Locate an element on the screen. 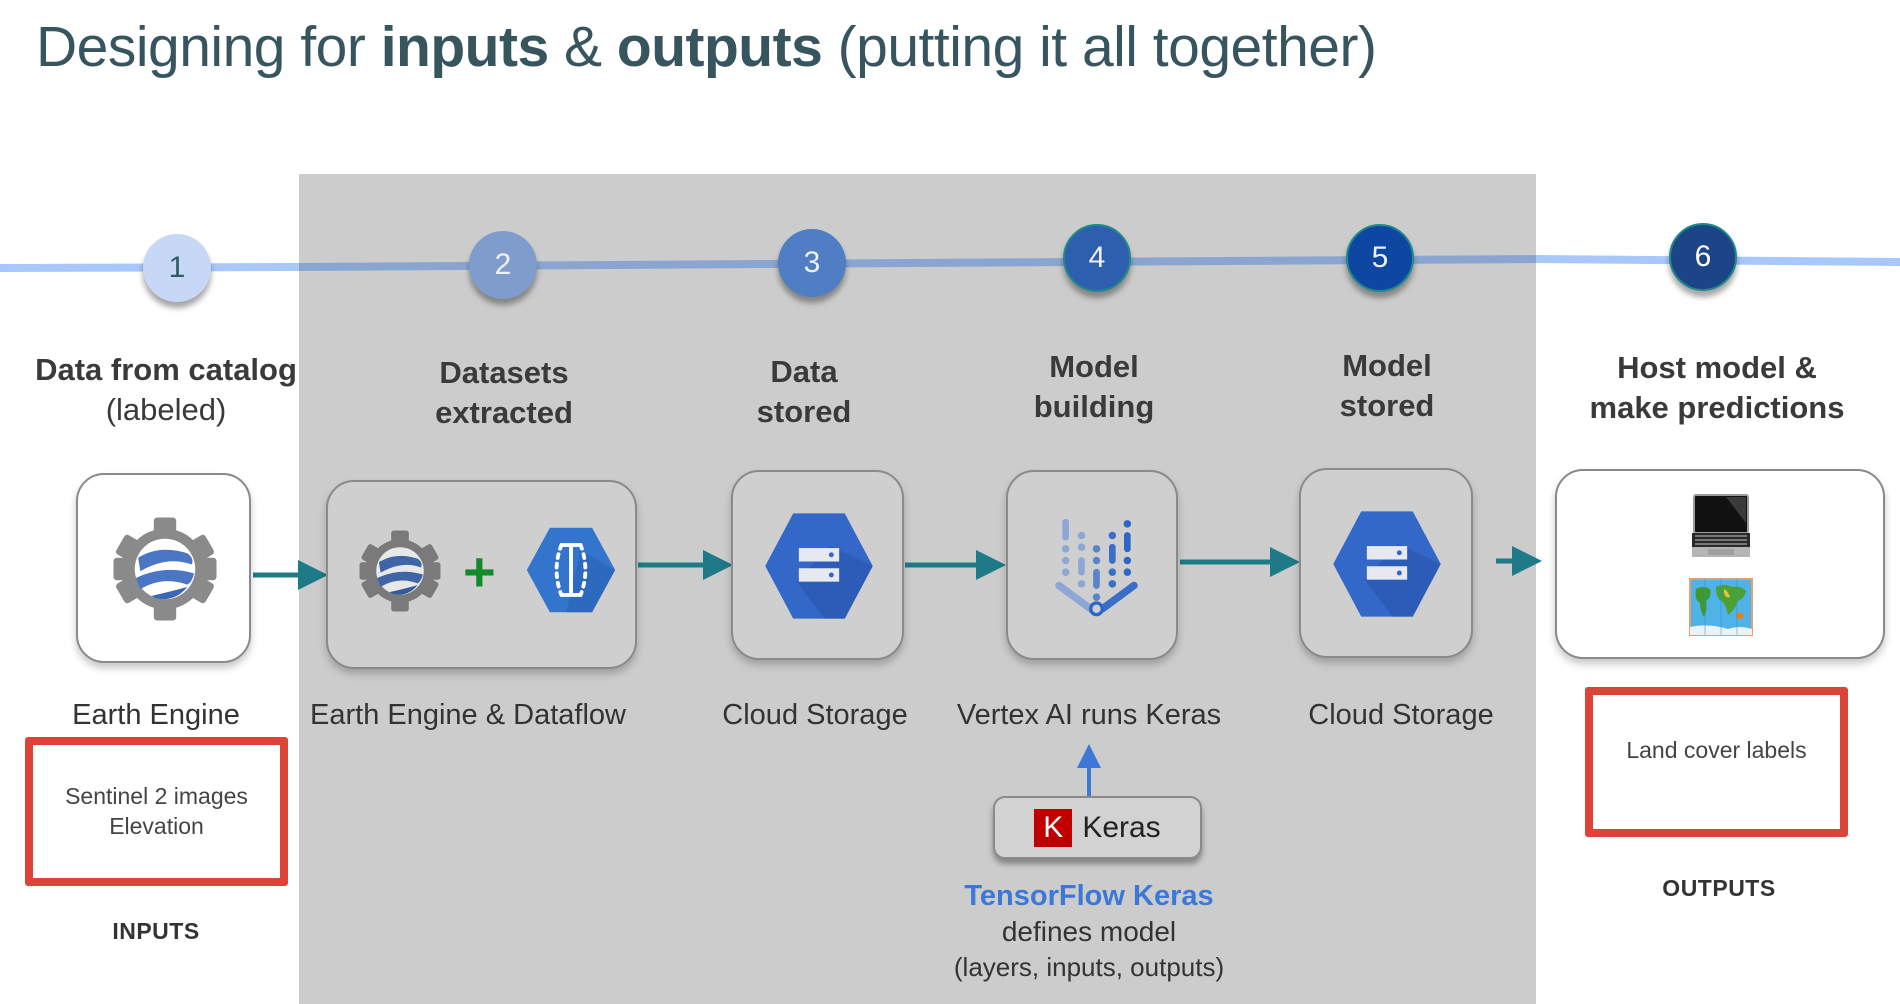 The height and width of the screenshot is (1004, 1900). step-number: 2 is located at coordinates (503, 264).